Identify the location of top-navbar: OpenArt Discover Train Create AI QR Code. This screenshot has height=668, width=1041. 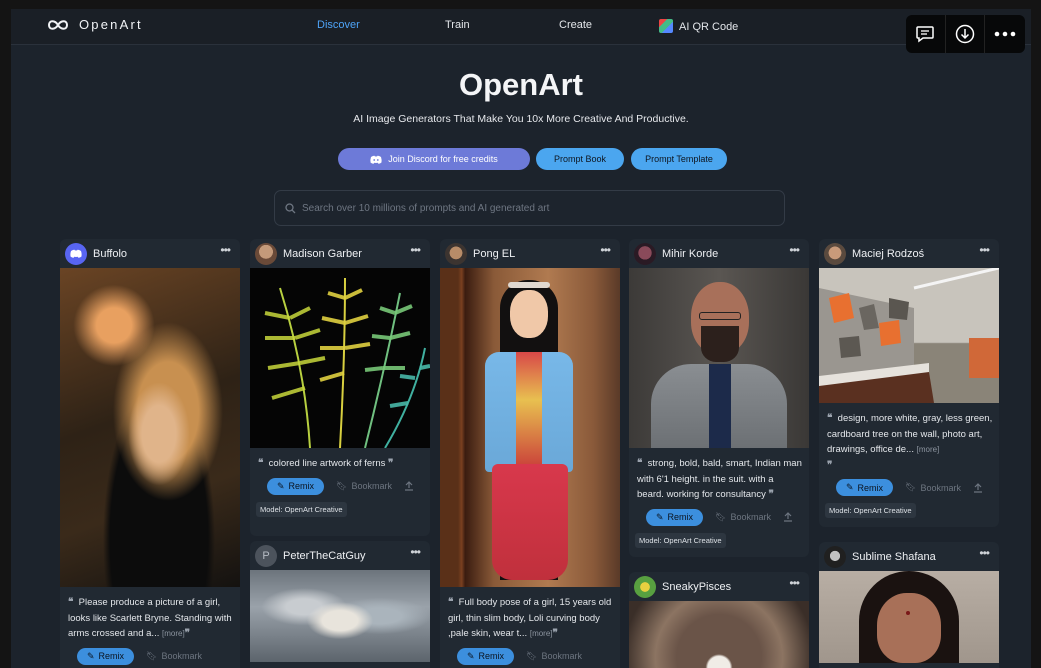
(521, 27).